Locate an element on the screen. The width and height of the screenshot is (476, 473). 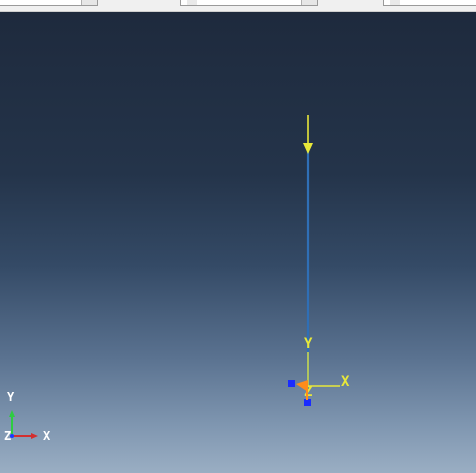
view-x-arrow is located at coordinates (34, 436).